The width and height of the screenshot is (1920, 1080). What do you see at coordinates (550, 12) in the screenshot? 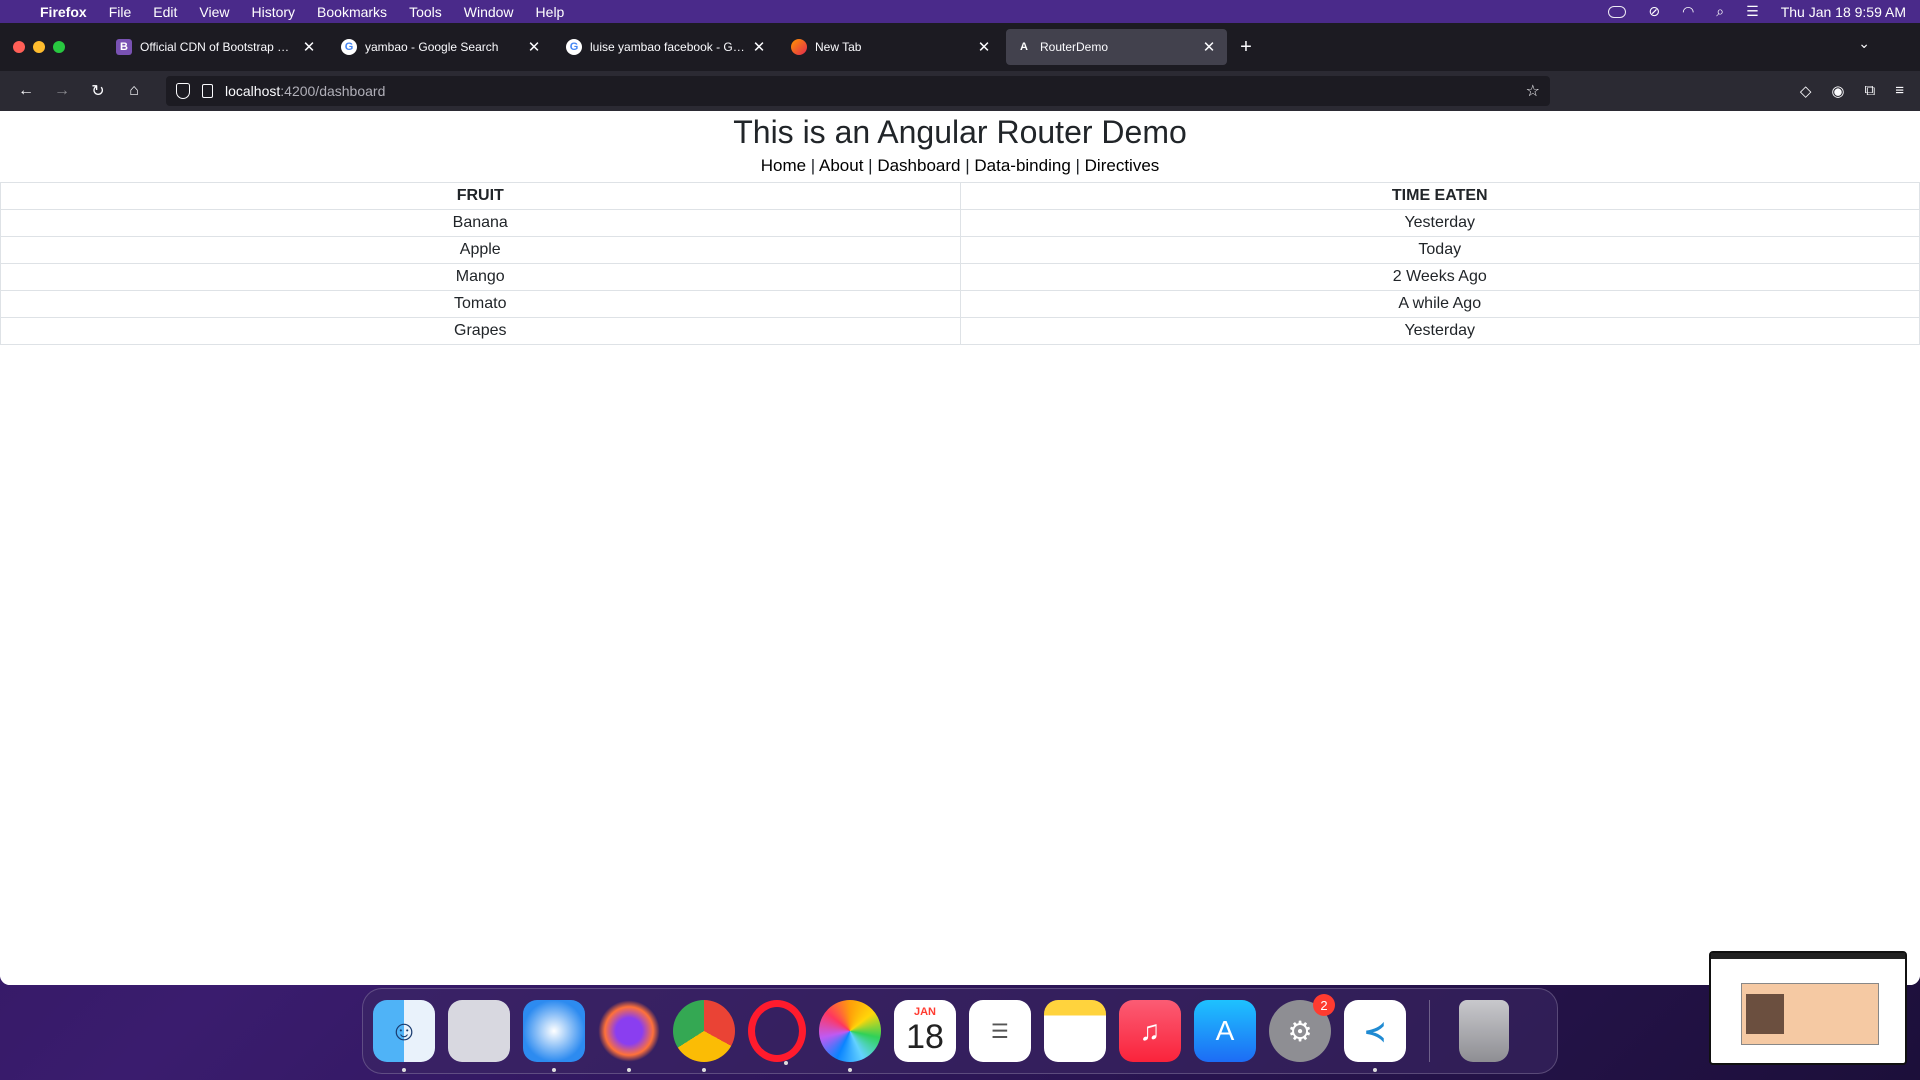
I see `menu-help: Help` at bounding box center [550, 12].